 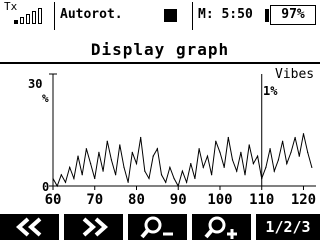 I want to click on x-tick-label: 100, so click(x=219, y=200).